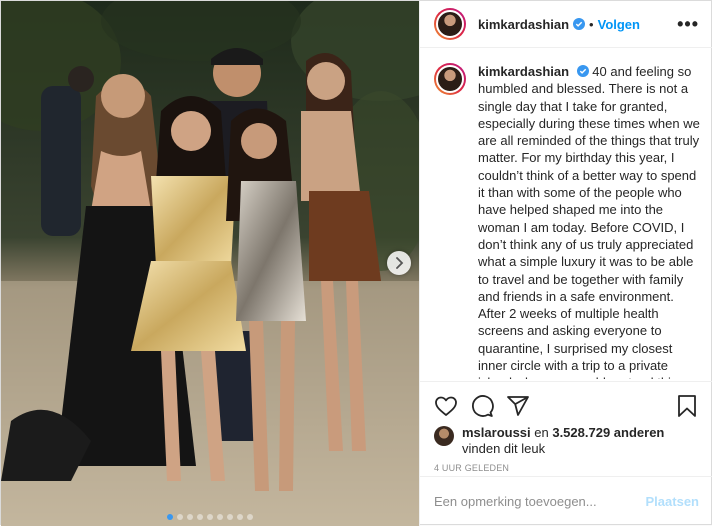  Describe the element at coordinates (450, 24) in the screenshot. I see `profile-avatar` at that location.